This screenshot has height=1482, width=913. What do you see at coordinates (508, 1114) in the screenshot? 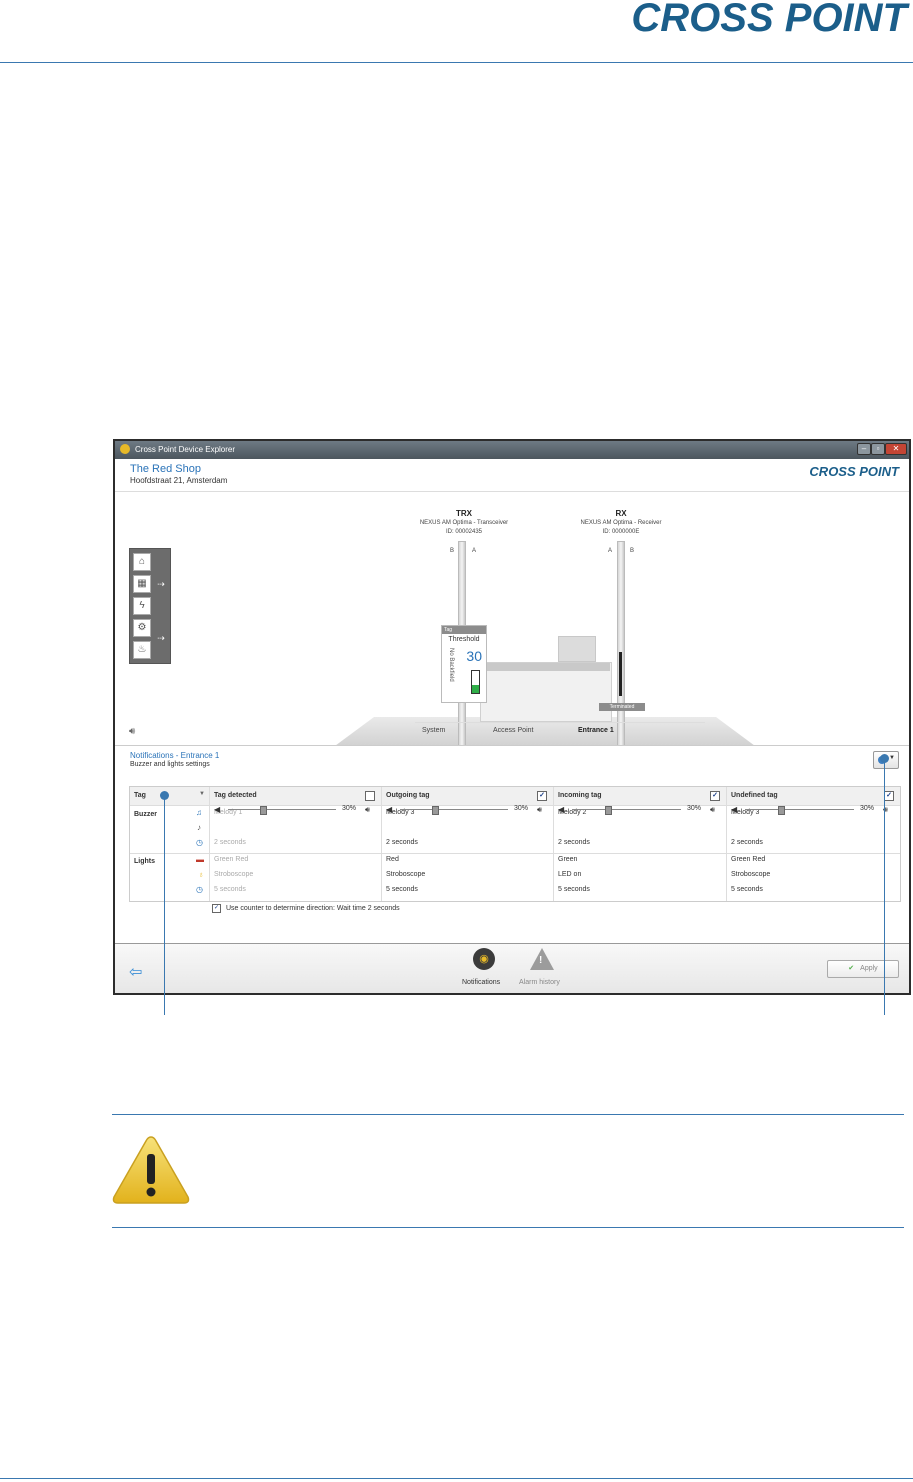
I see `warning-top-rule` at bounding box center [508, 1114].